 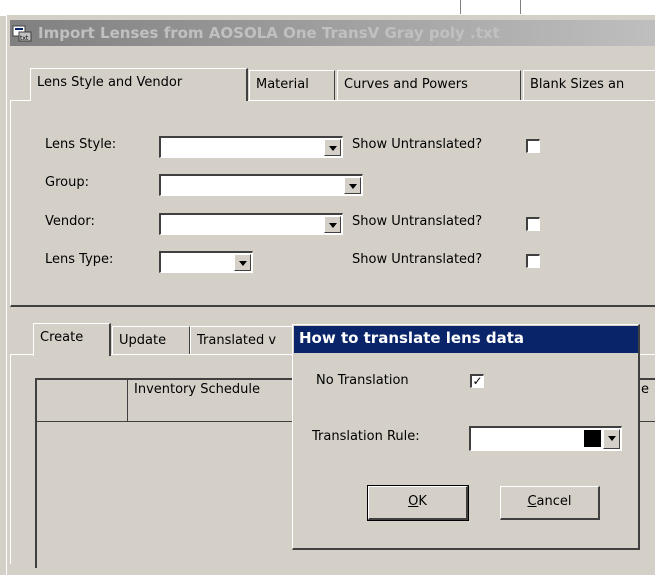 What do you see at coordinates (70, 221) in the screenshot?
I see `vendor-label: Vendor:` at bounding box center [70, 221].